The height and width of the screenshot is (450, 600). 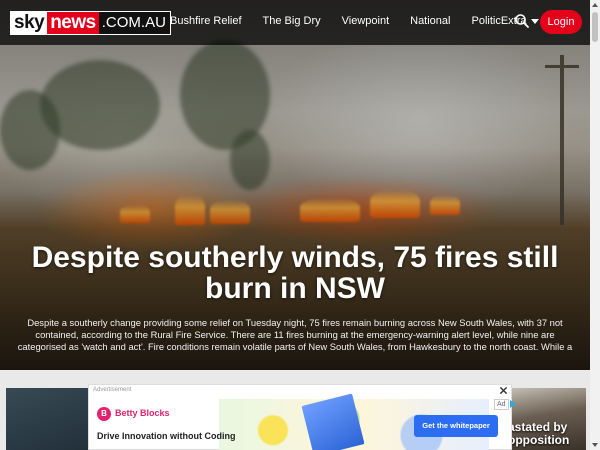 I want to click on login-button: Login, so click(x=561, y=22).